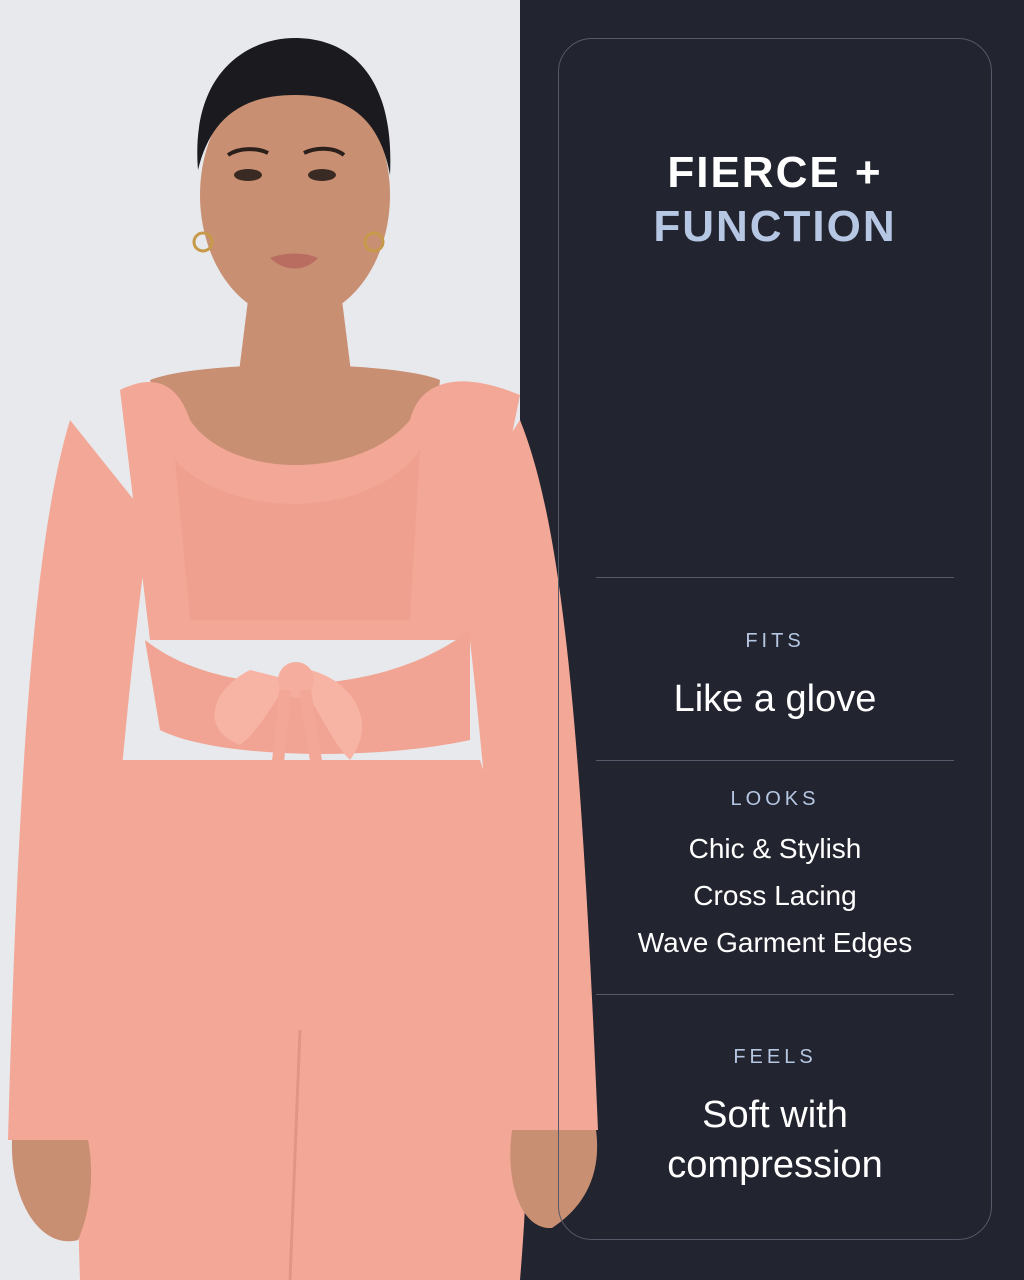  Describe the element at coordinates (775, 1115) in the screenshot. I see `feels-value-1: Soft with` at that location.